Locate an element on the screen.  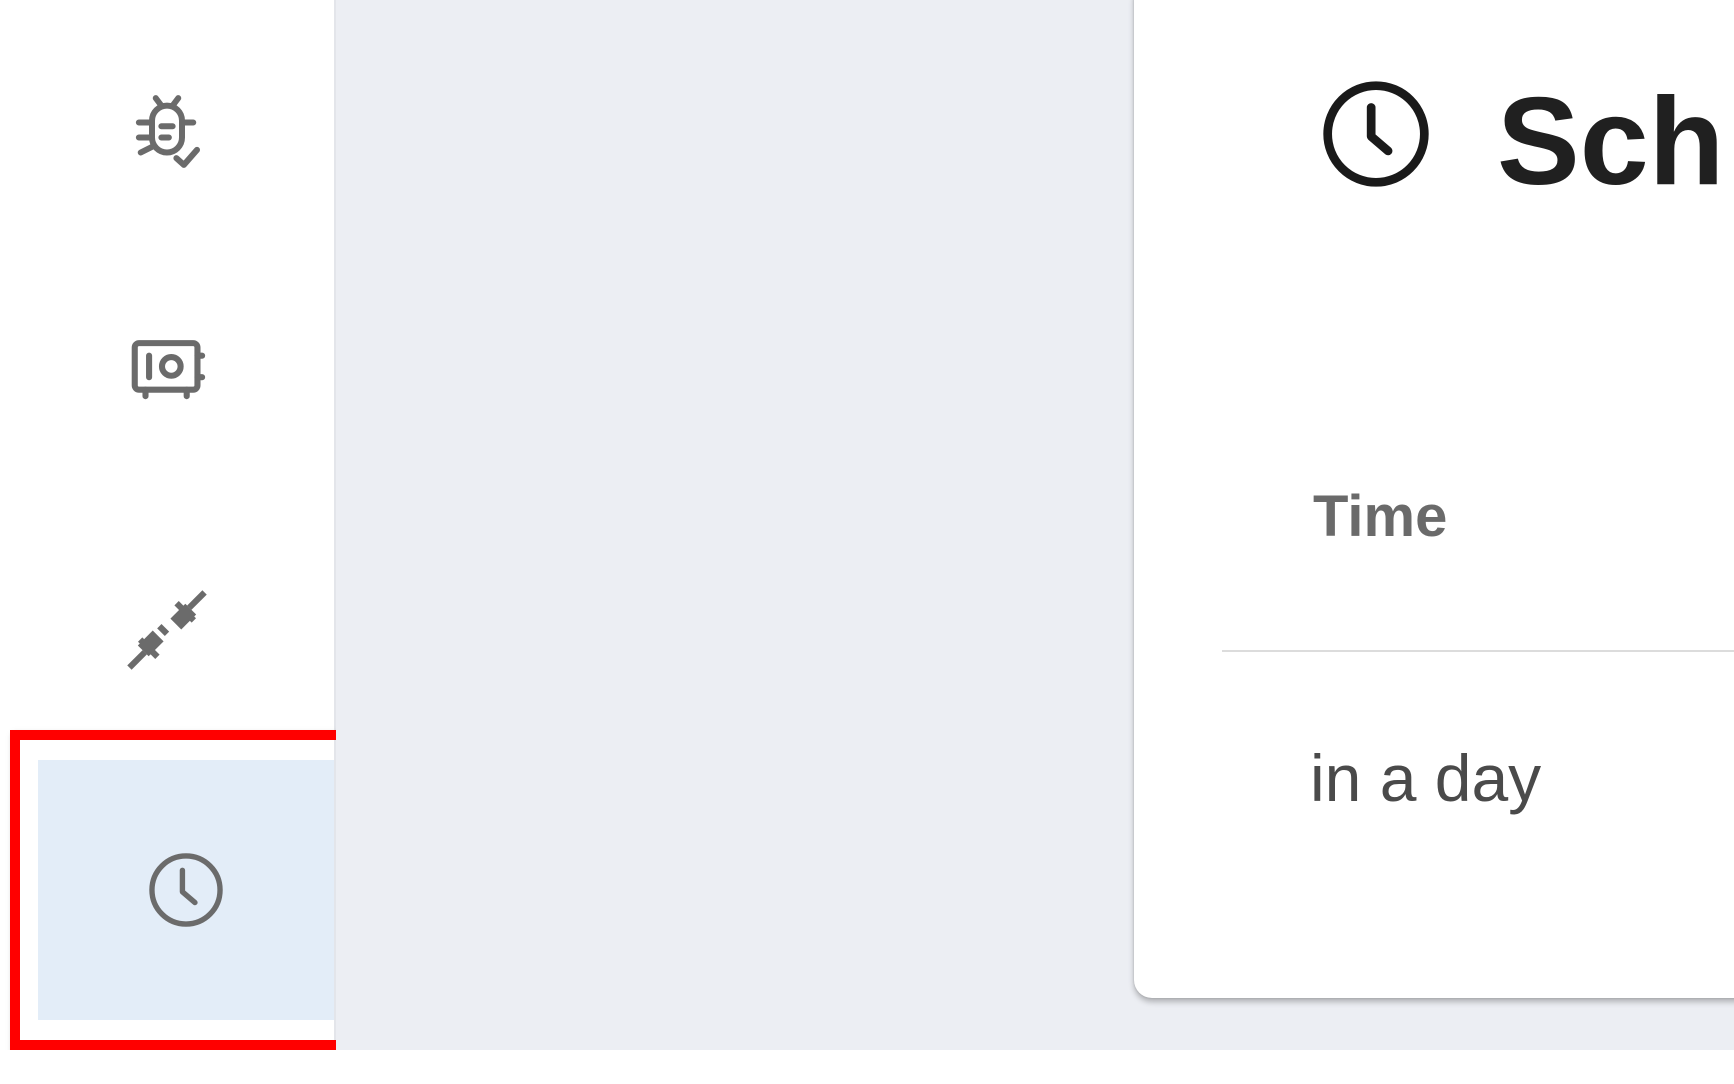
safe-icon is located at coordinates (168, 370).